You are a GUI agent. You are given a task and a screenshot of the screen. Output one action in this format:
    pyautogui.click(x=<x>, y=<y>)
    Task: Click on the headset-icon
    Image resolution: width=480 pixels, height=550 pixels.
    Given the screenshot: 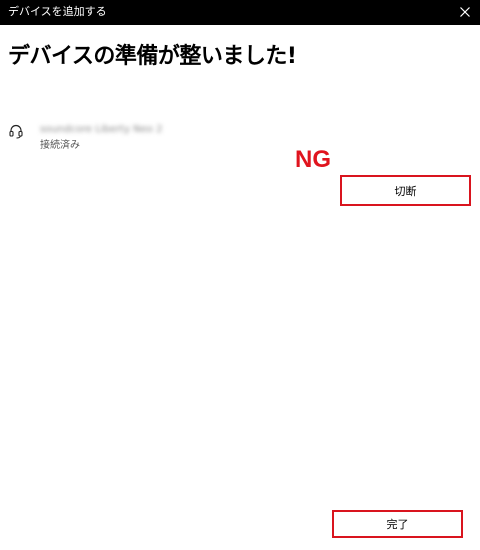 What is the action you would take?
    pyautogui.click(x=16, y=131)
    